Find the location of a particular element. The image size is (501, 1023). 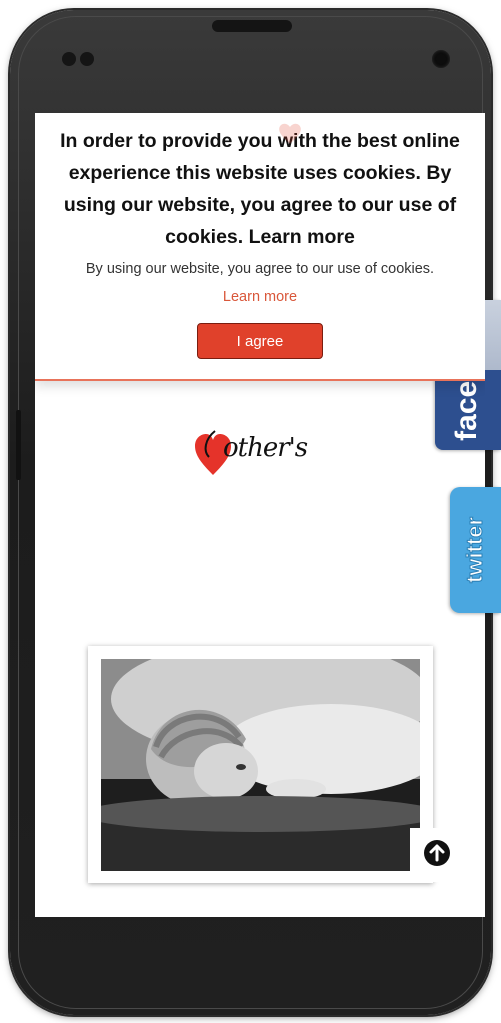

twitter-label: twitter is located at coordinates (475, 550).